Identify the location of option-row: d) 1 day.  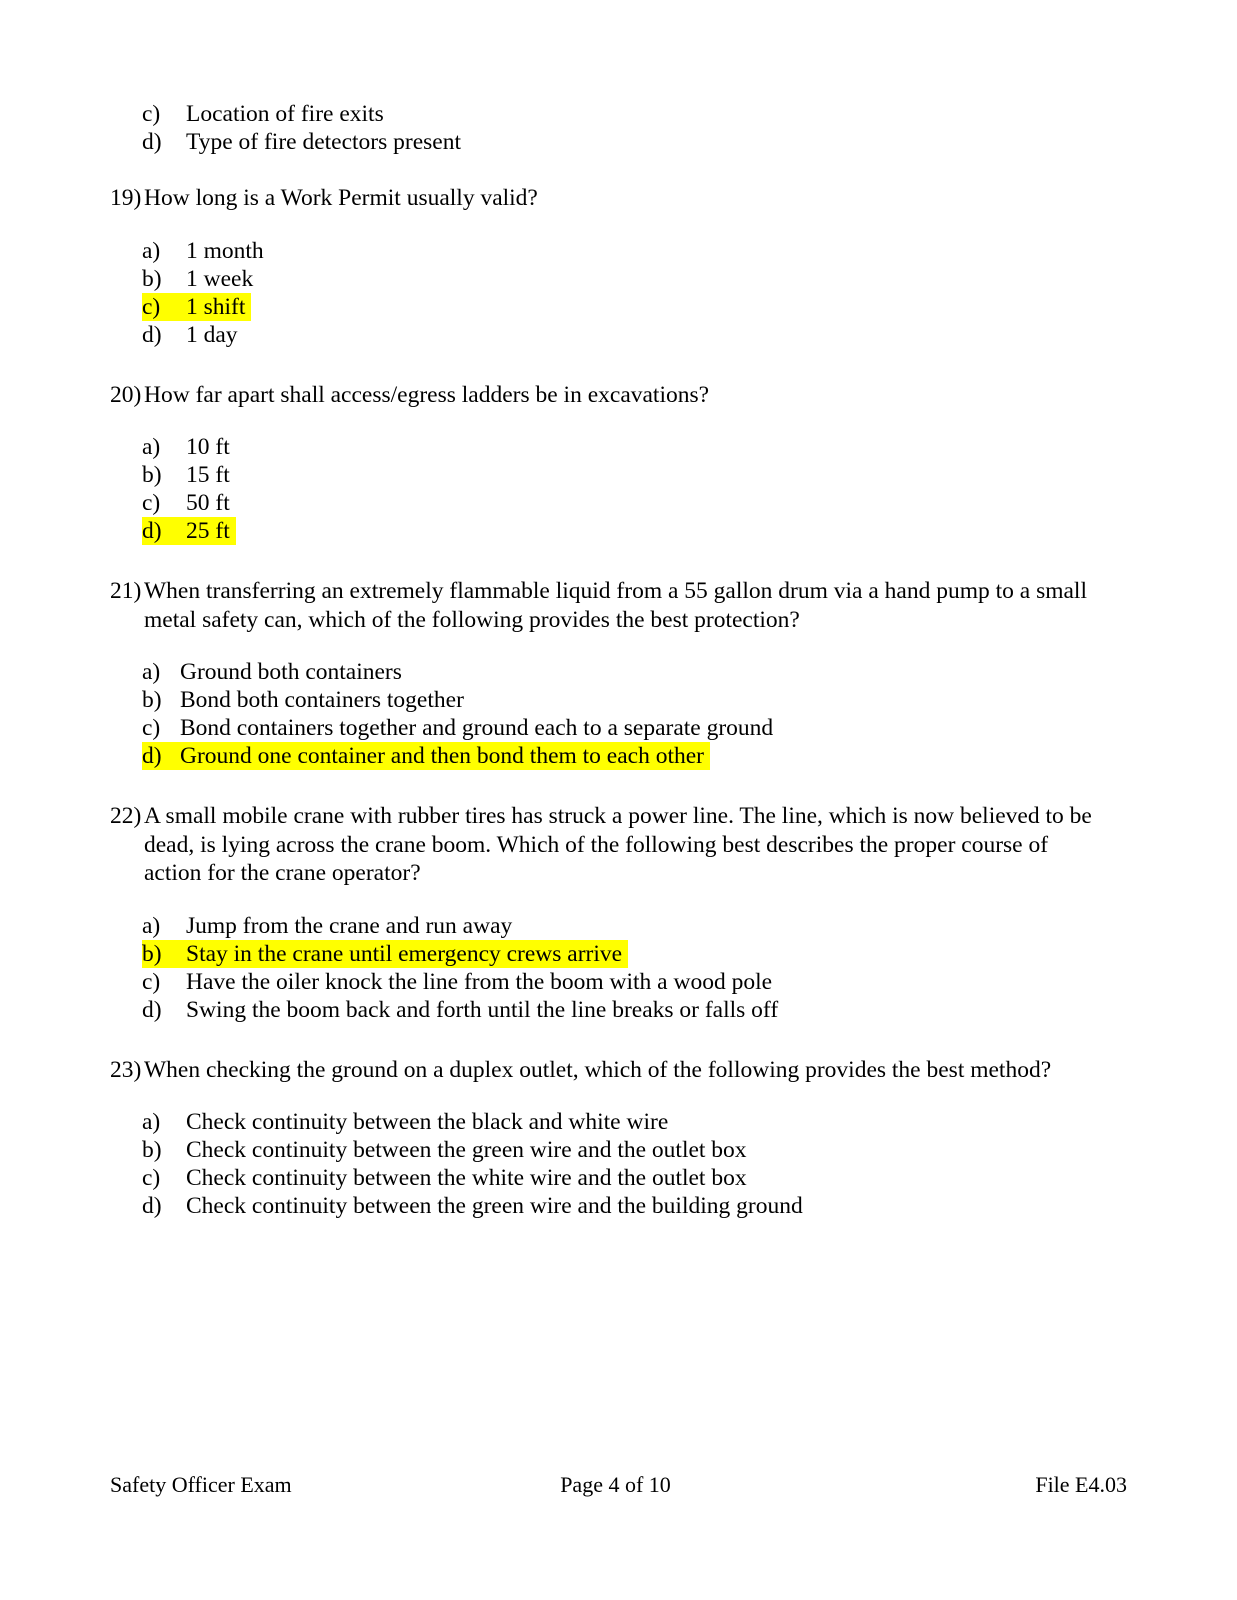
(190, 335).